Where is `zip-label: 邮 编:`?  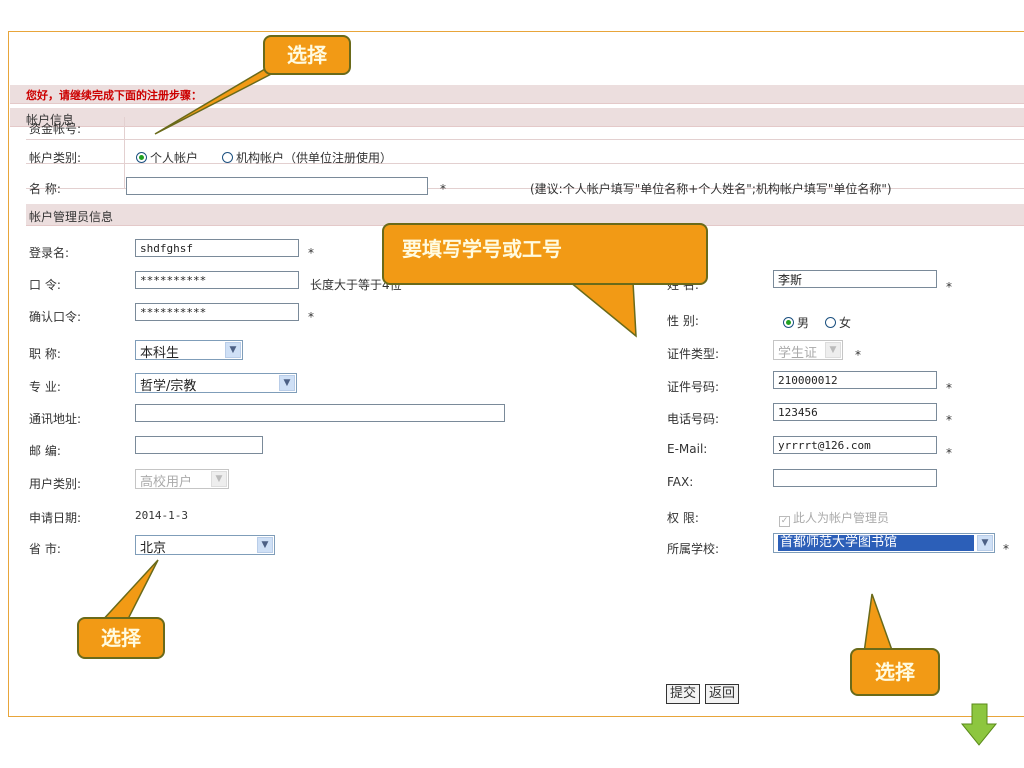
zip-label: 邮 编: is located at coordinates (45, 451).